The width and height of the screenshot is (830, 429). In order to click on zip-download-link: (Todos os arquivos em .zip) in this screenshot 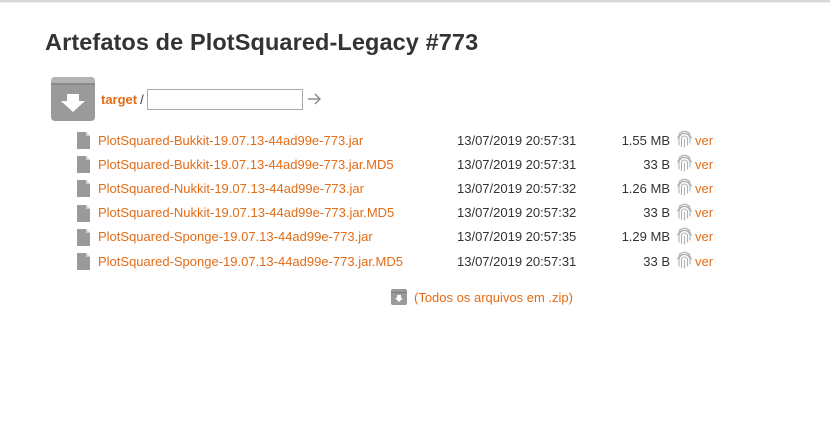, I will do `click(493, 297)`.